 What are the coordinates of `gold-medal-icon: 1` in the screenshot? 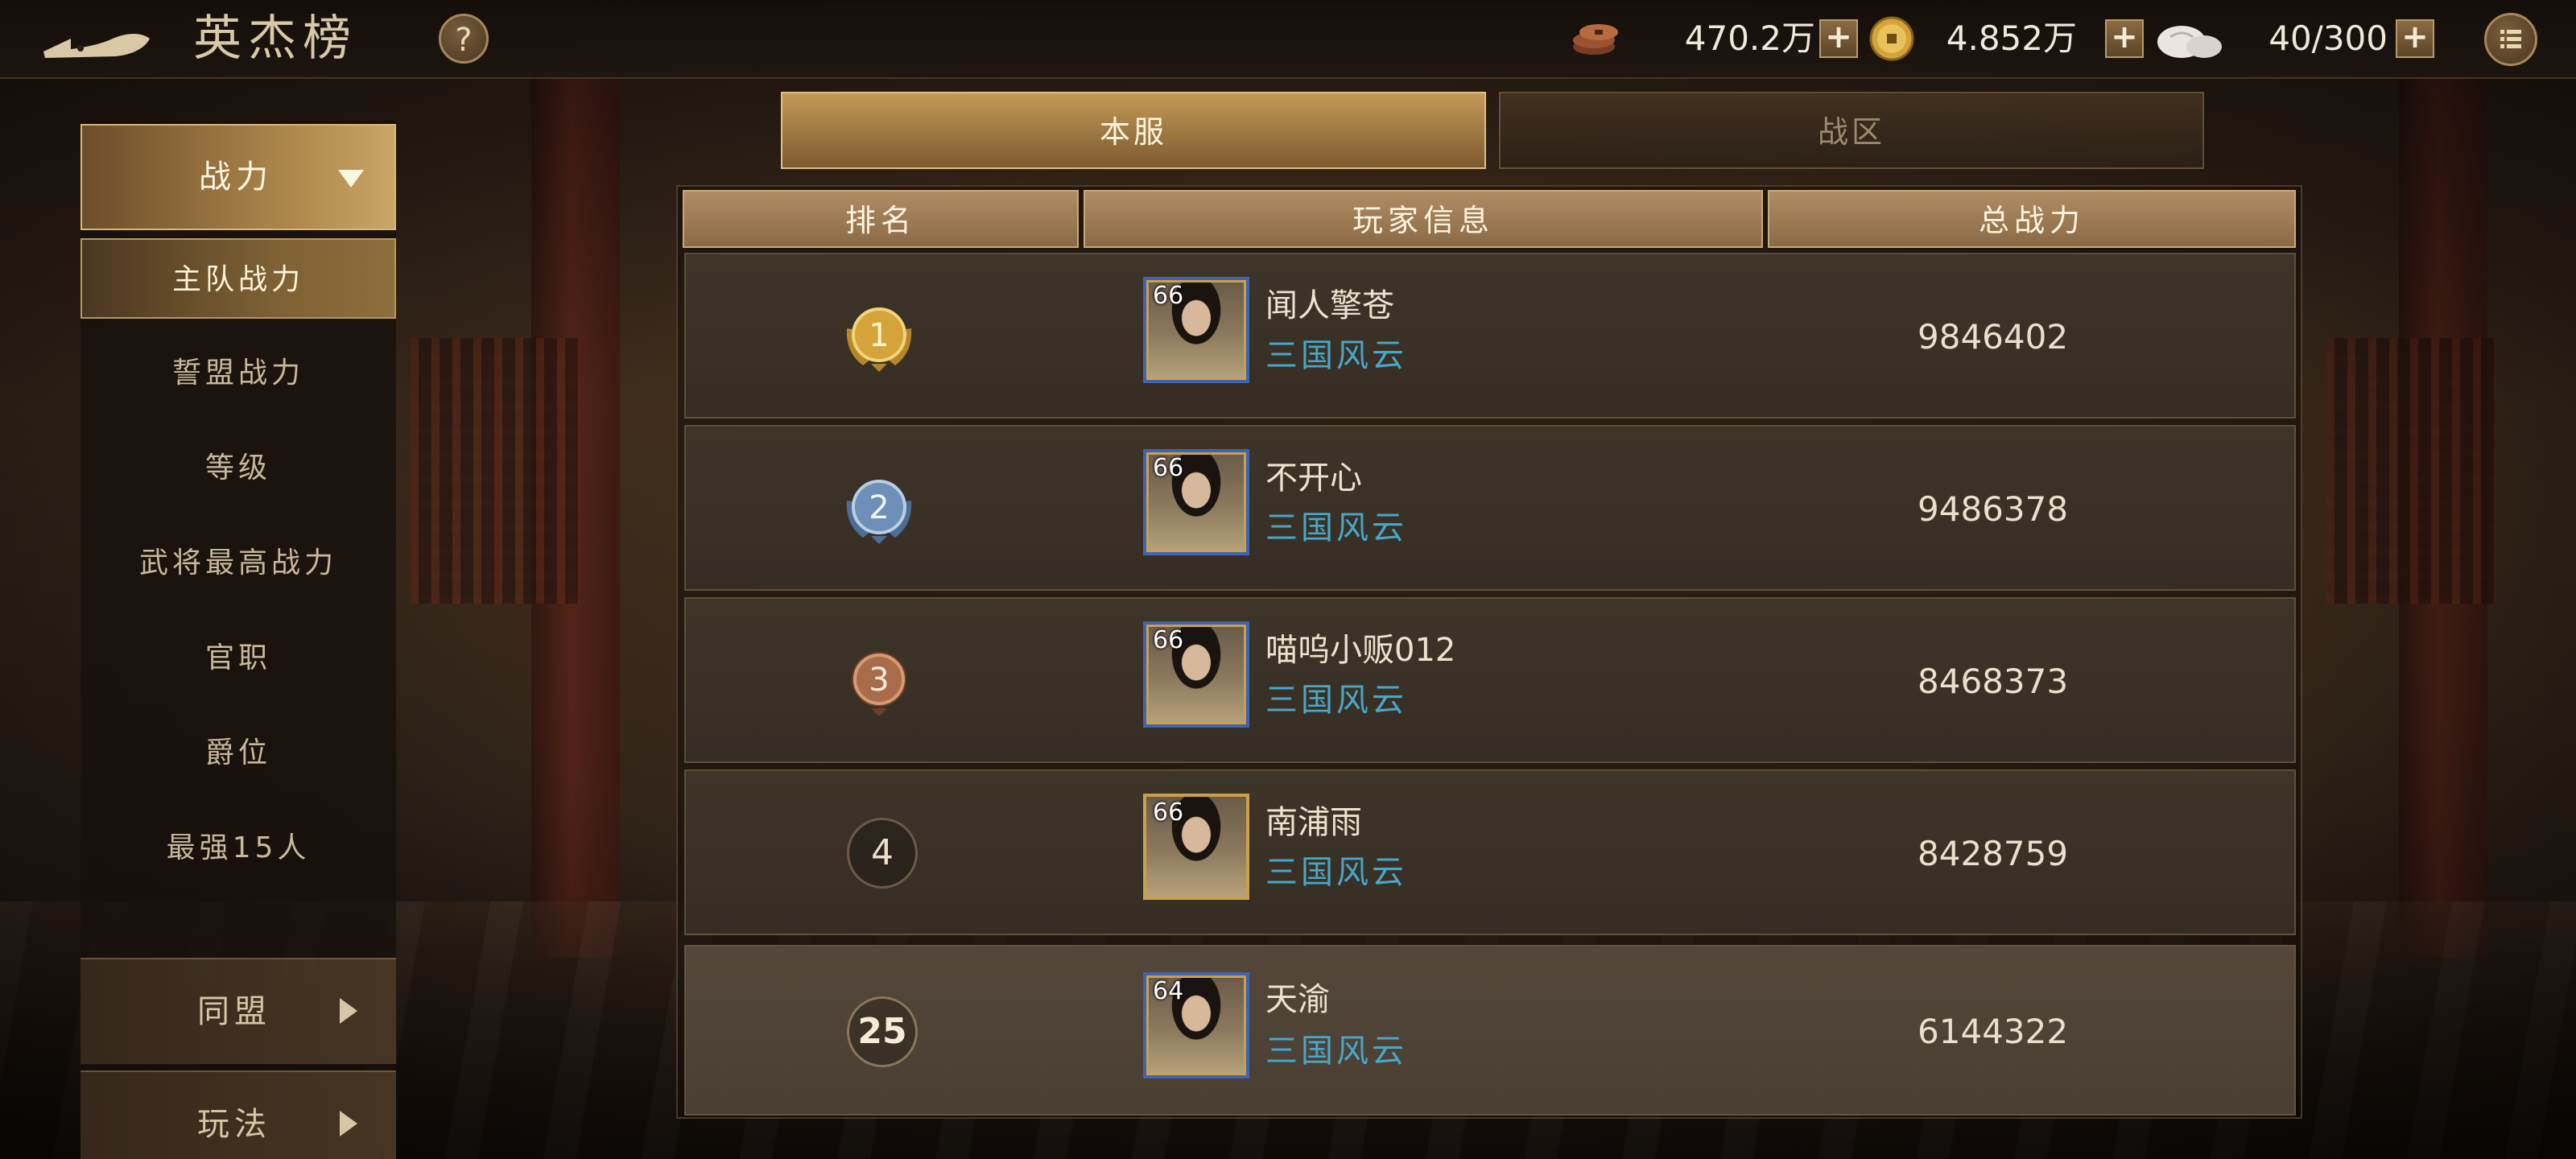 It's located at (879, 336).